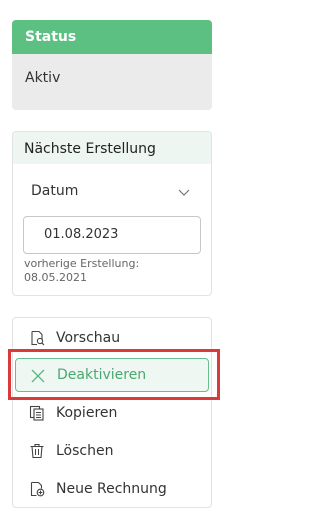  I want to click on status-value: Aktiv, so click(43, 78).